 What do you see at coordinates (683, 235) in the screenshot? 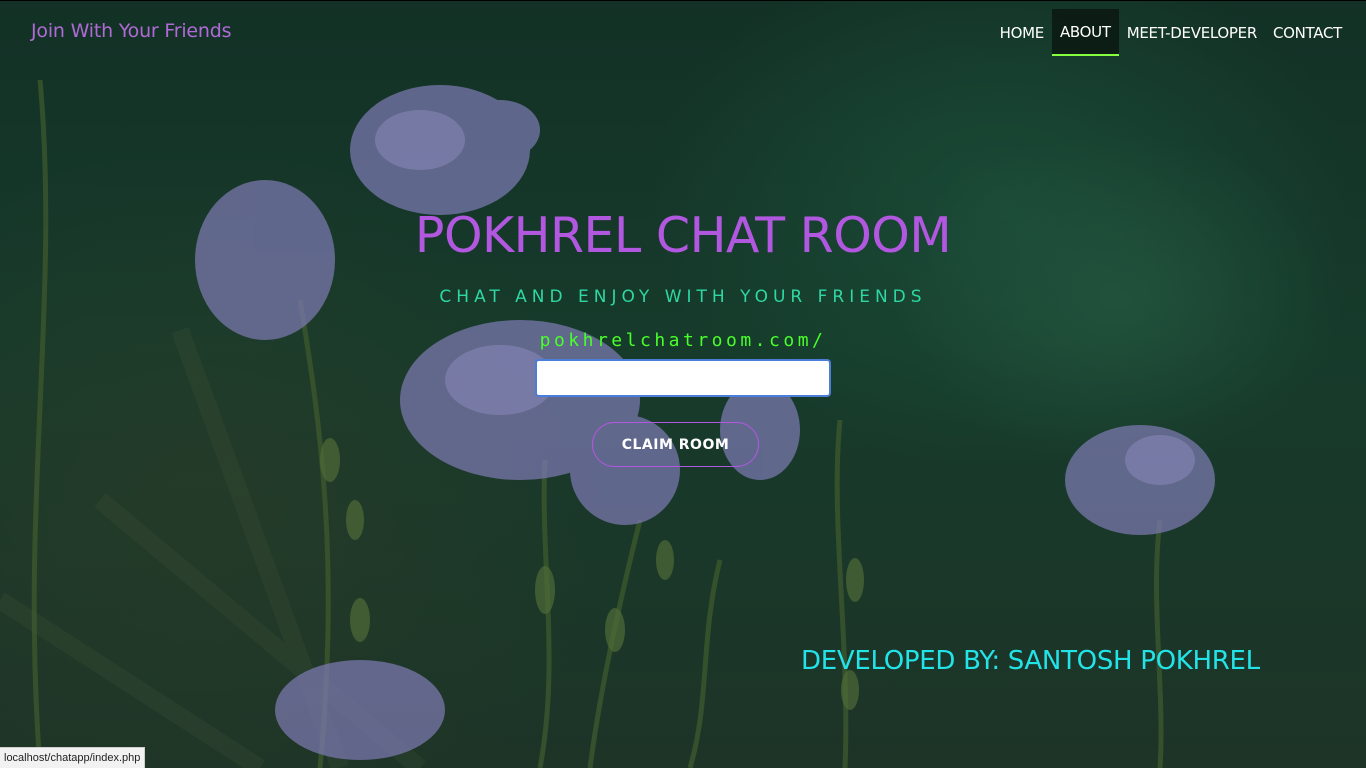
I see `page-title: POKHREL CHAT ROOM` at bounding box center [683, 235].